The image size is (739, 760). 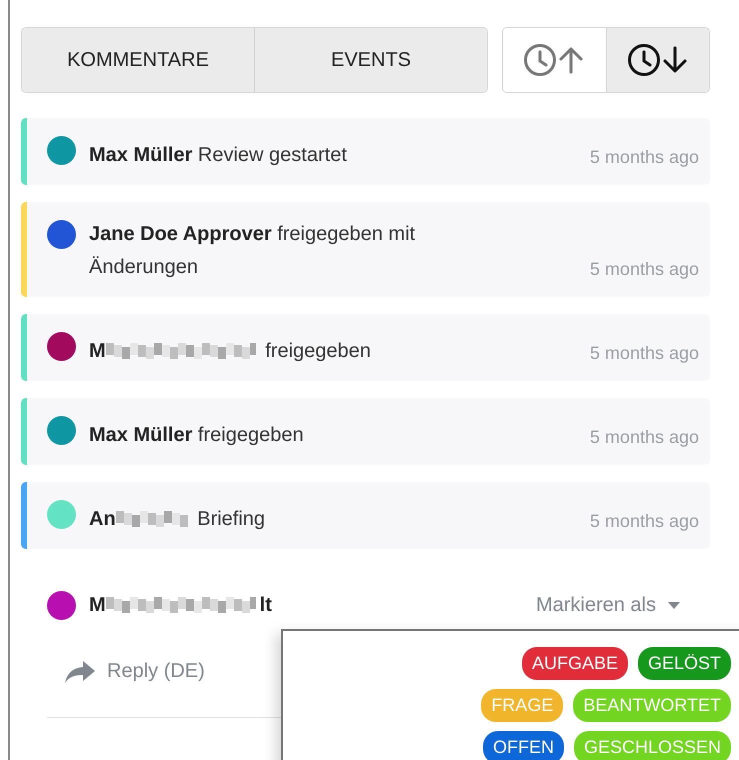 What do you see at coordinates (608, 605) in the screenshot?
I see `mark-as-dropdown: Markieren als` at bounding box center [608, 605].